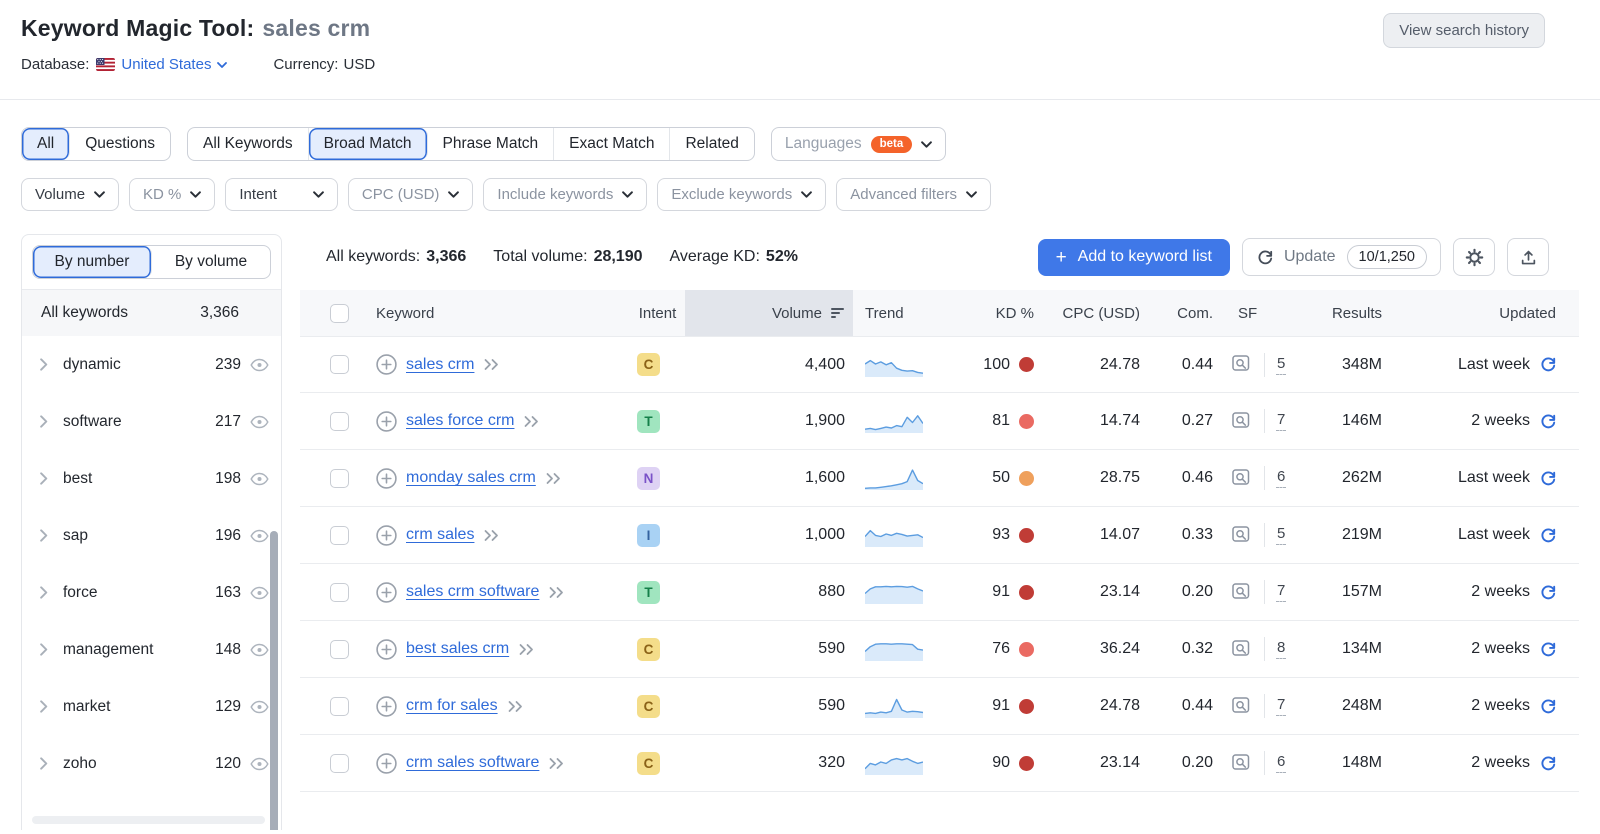 The width and height of the screenshot is (1600, 834). What do you see at coordinates (472, 763) in the screenshot?
I see `keyword-link: crm sales software` at bounding box center [472, 763].